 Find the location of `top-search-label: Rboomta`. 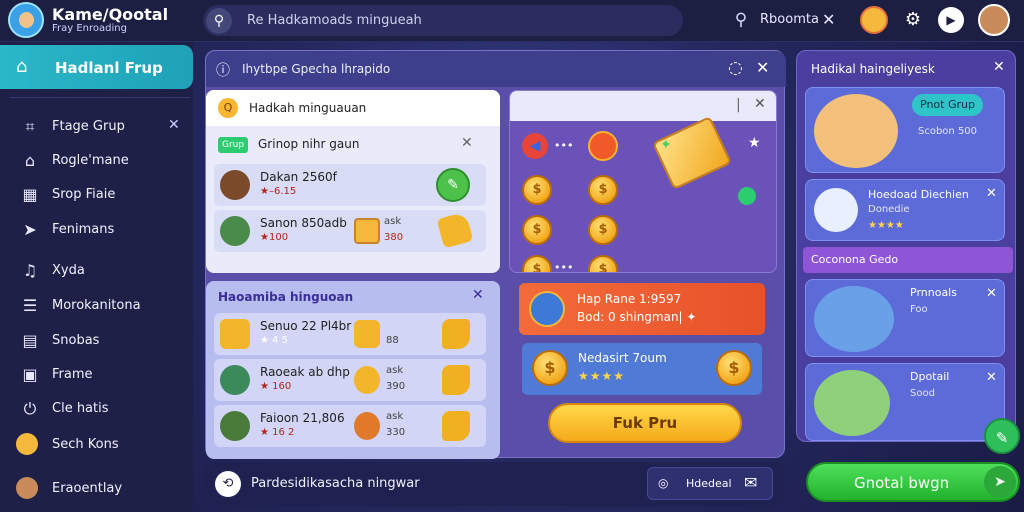

top-search-label: Rboomta is located at coordinates (789, 19).